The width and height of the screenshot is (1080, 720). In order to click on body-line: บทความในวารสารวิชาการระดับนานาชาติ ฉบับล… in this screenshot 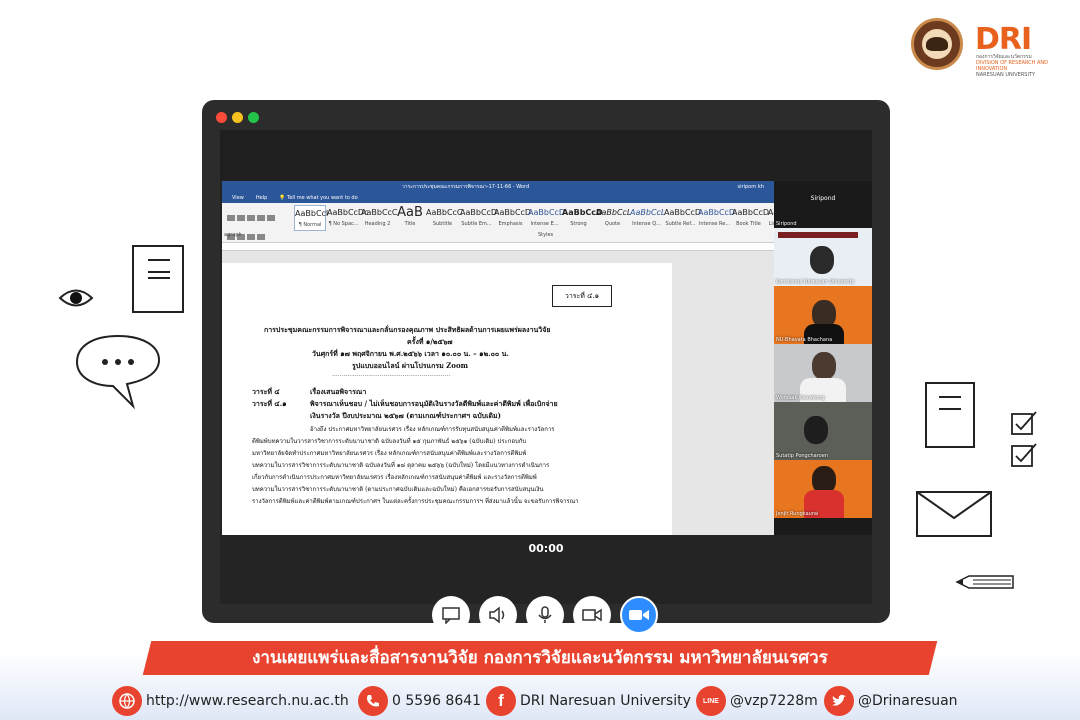, I will do `click(401, 465)`.